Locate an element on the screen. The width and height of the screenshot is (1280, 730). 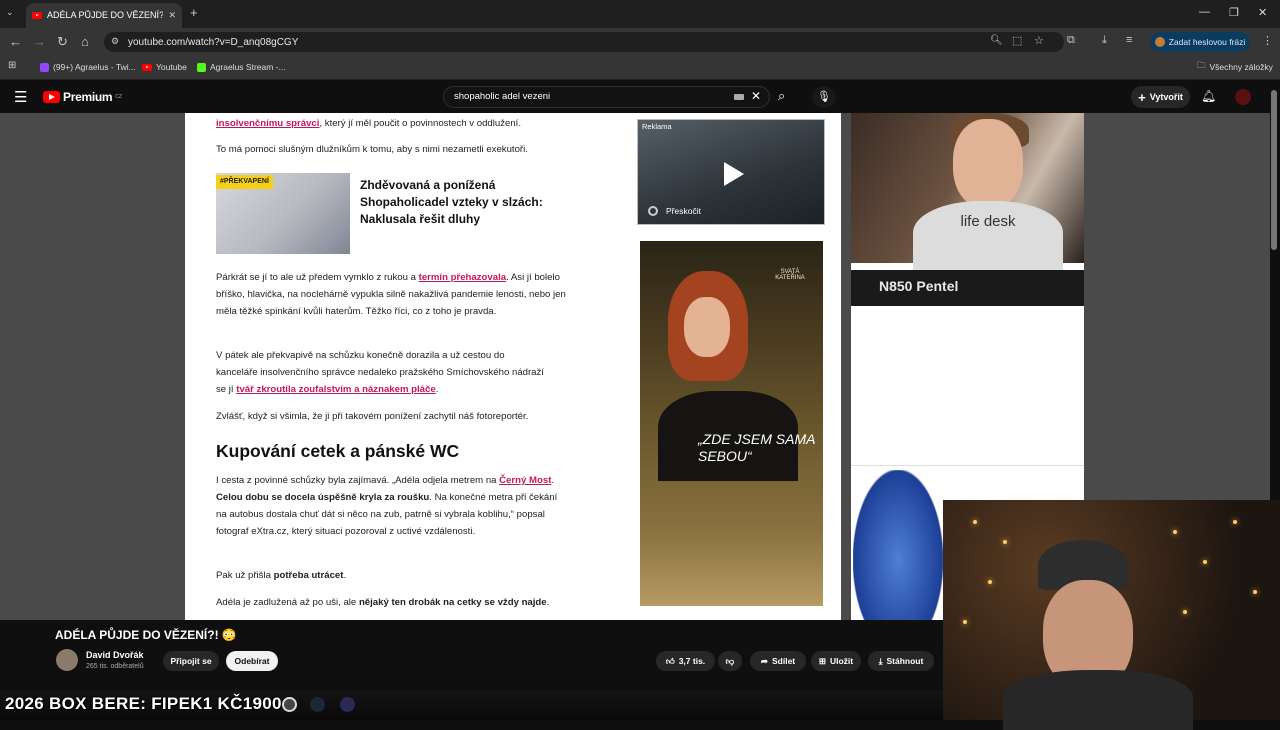
hamburger-menu-icon: ☰ is located at coordinates (20, 97).